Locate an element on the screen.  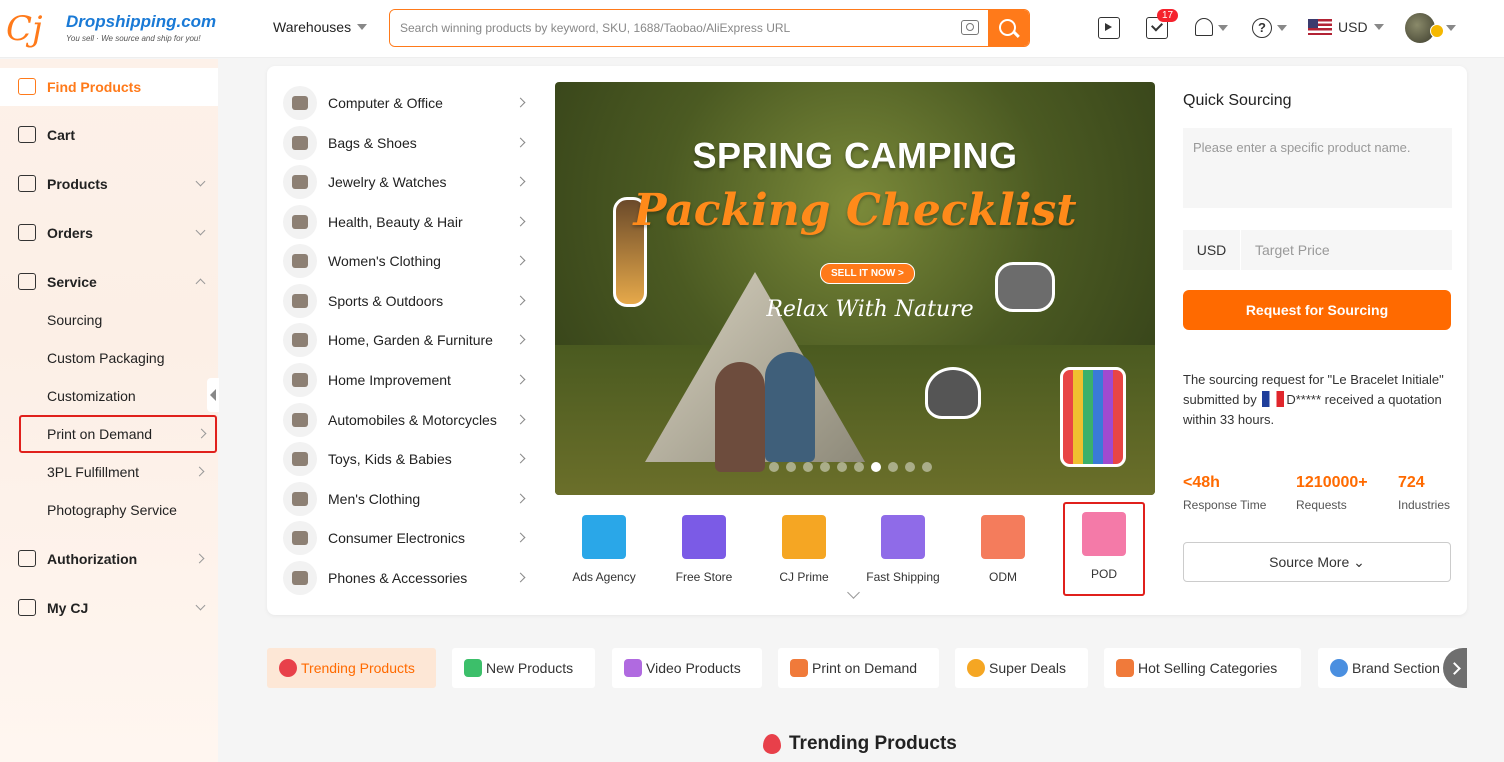
category-item: Phones & Accessories is located at coordinates (408, 578).